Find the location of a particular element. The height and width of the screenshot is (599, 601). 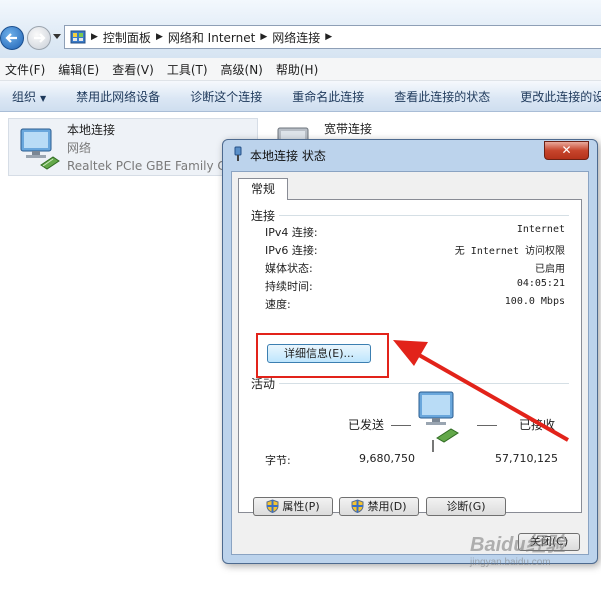

broadband-connection-text: 宽带连接 is located at coordinates (348, 129).